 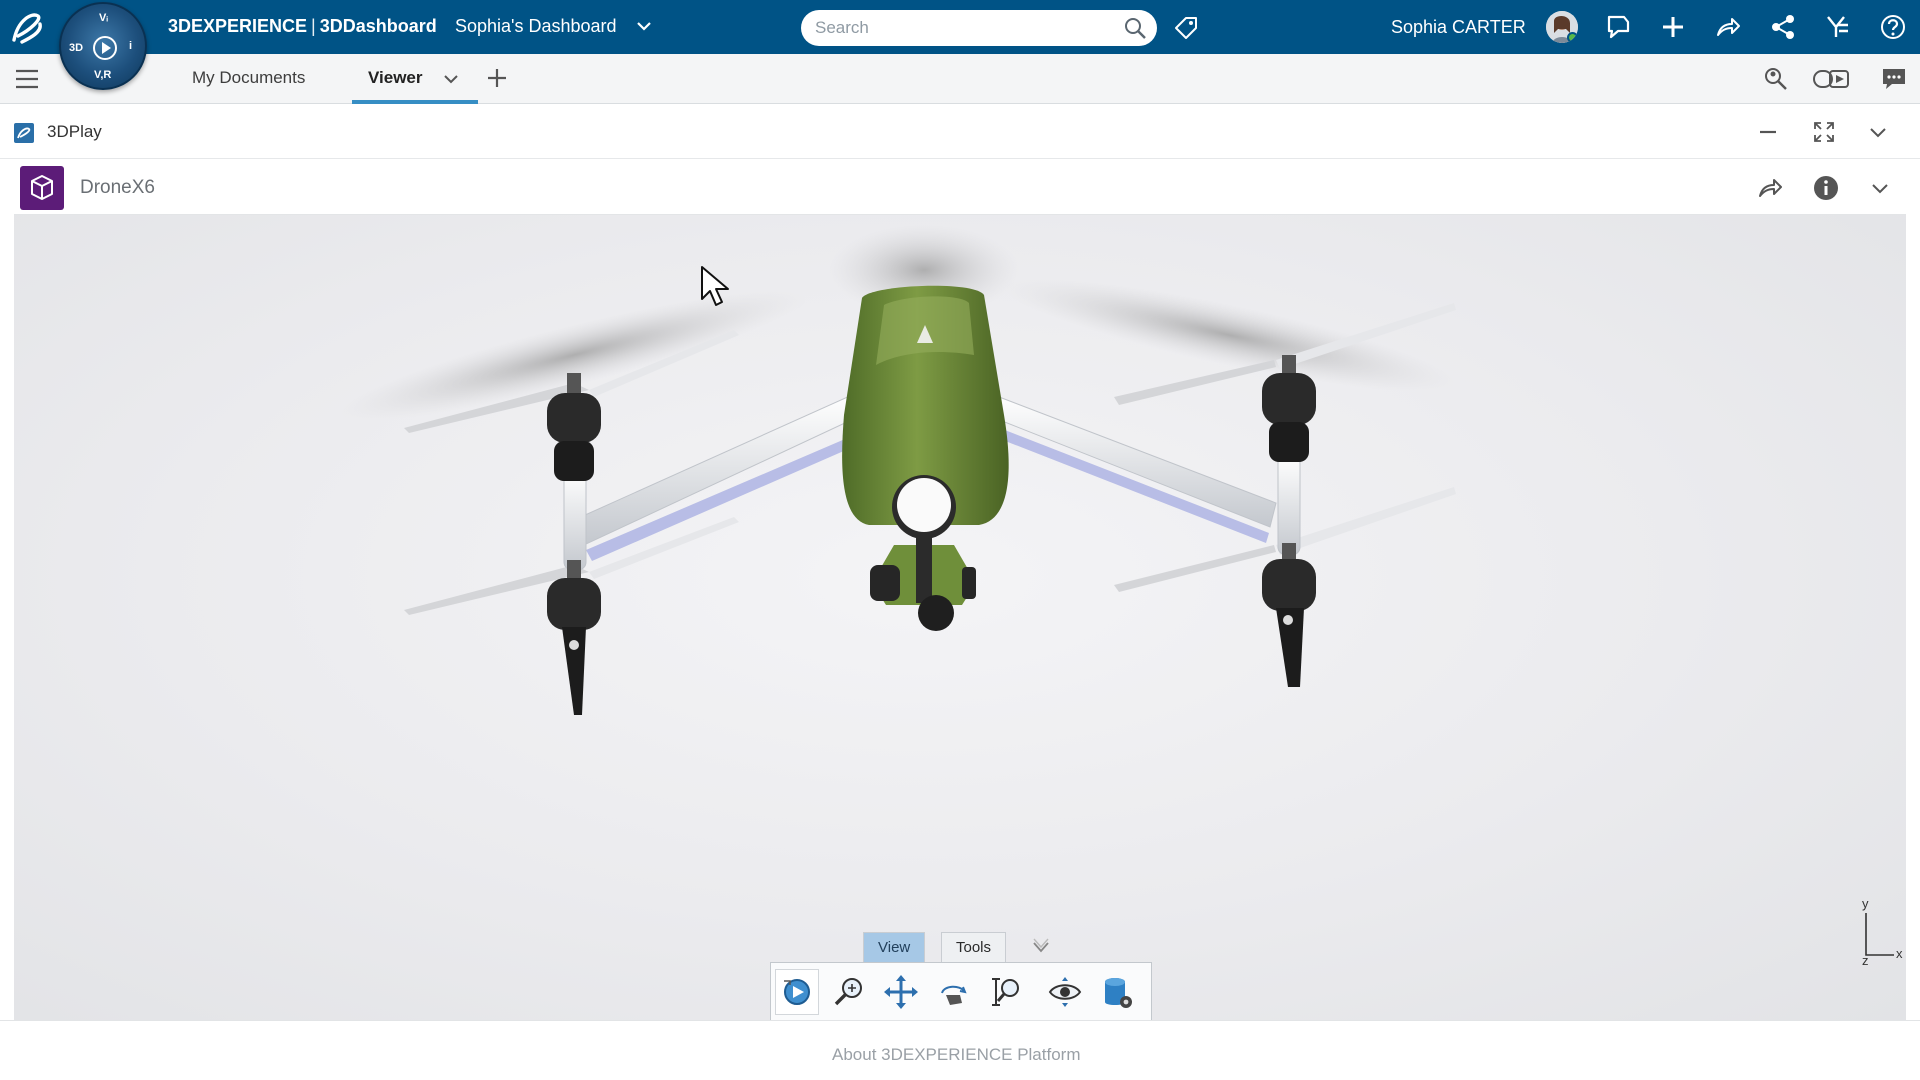 What do you see at coordinates (1783, 27) in the screenshot?
I see `collaborate-icon` at bounding box center [1783, 27].